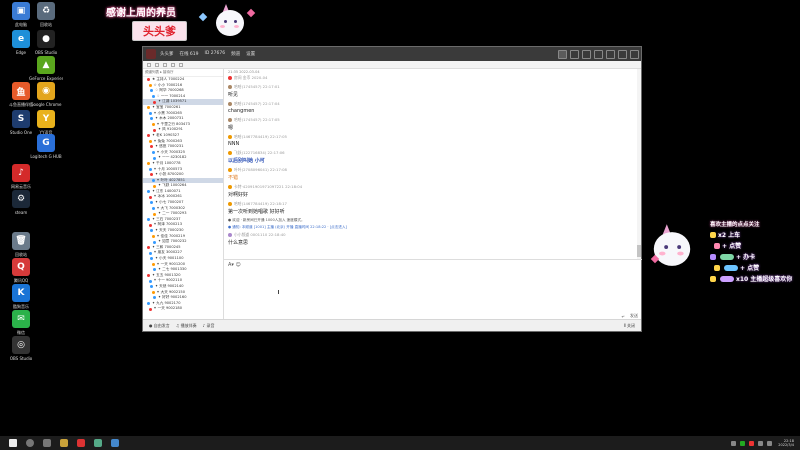 This screenshot has width=800, height=450. What do you see at coordinates (46, 122) in the screenshot?
I see `desktop-icon: Y YY语音` at bounding box center [46, 122].